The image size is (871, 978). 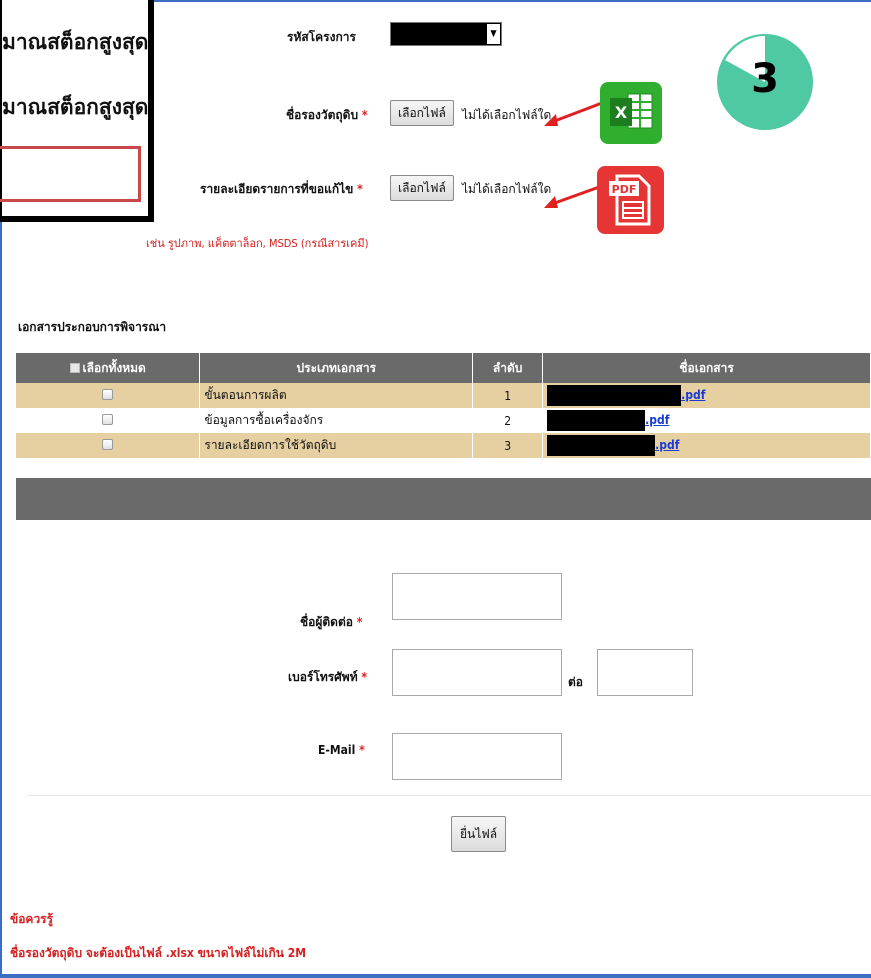 I want to click on raw-material-choose-file-button: เลือกไฟล์, so click(x=422, y=113).